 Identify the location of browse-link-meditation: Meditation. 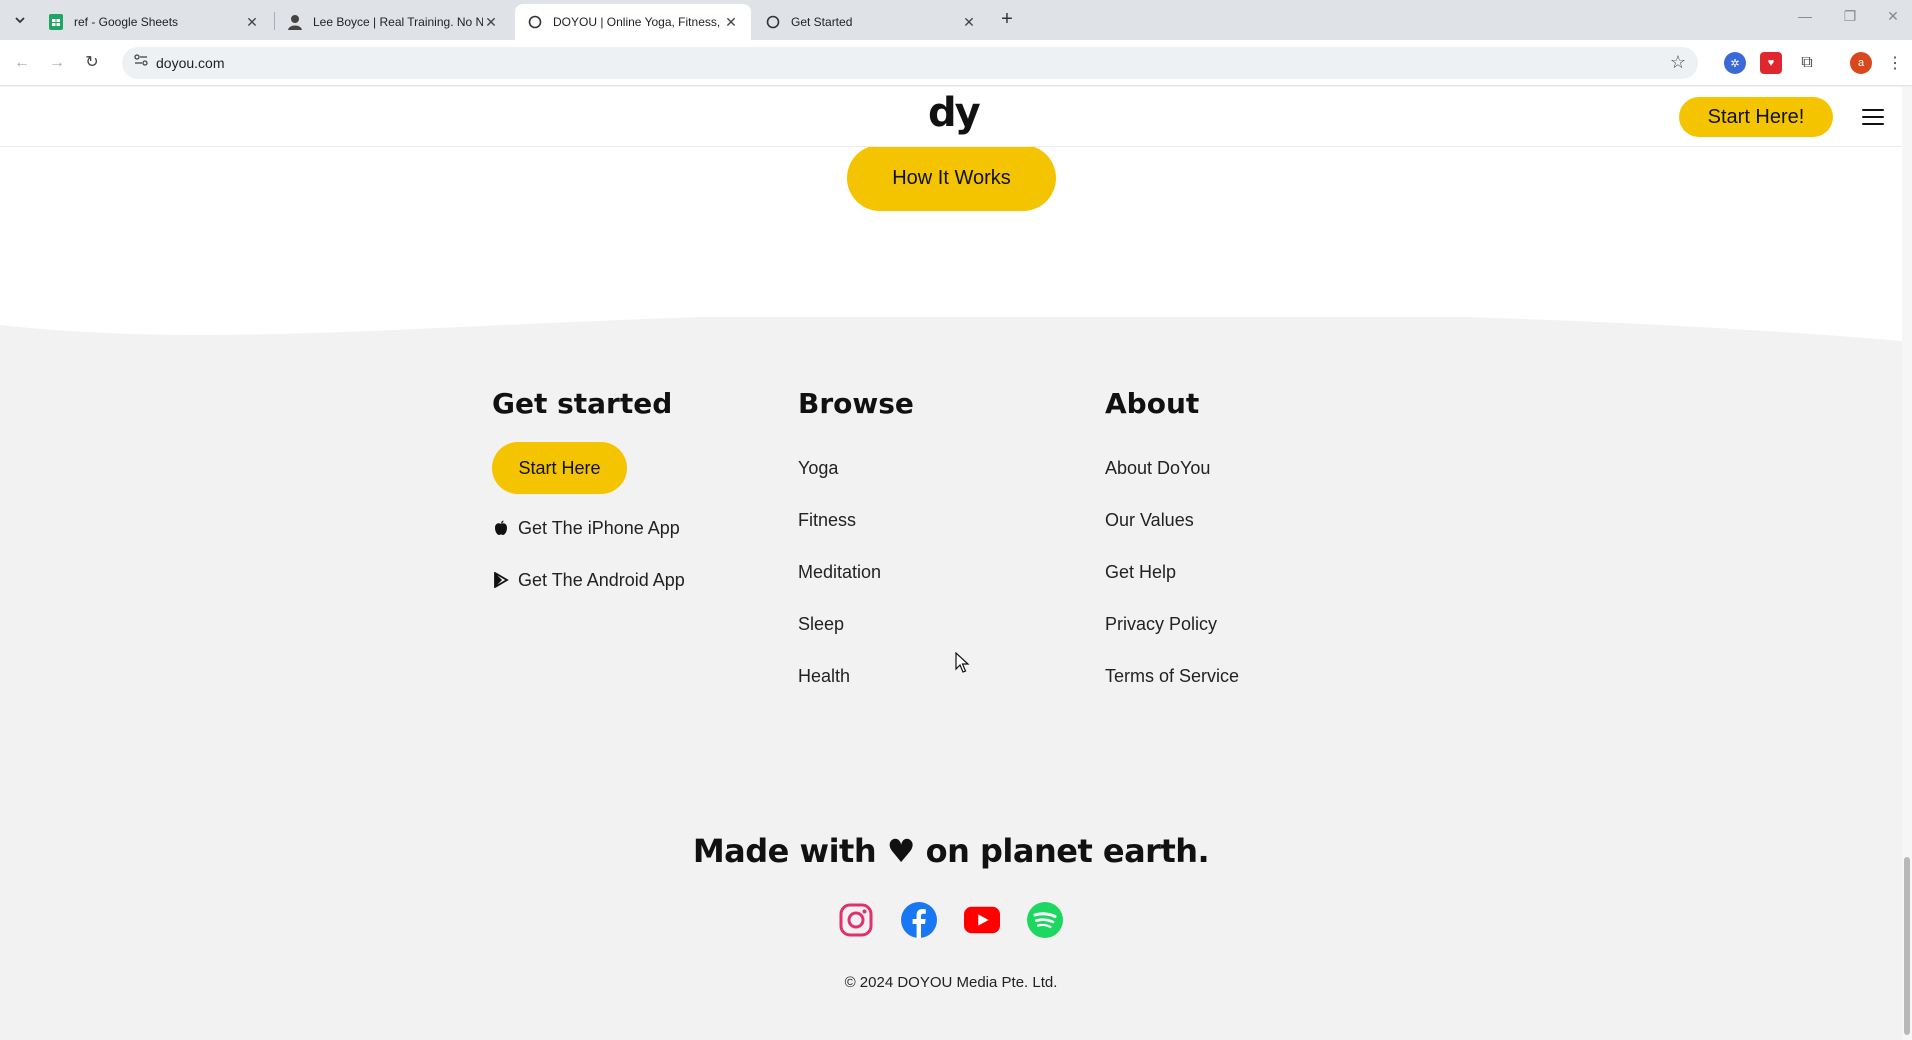
(856, 572).